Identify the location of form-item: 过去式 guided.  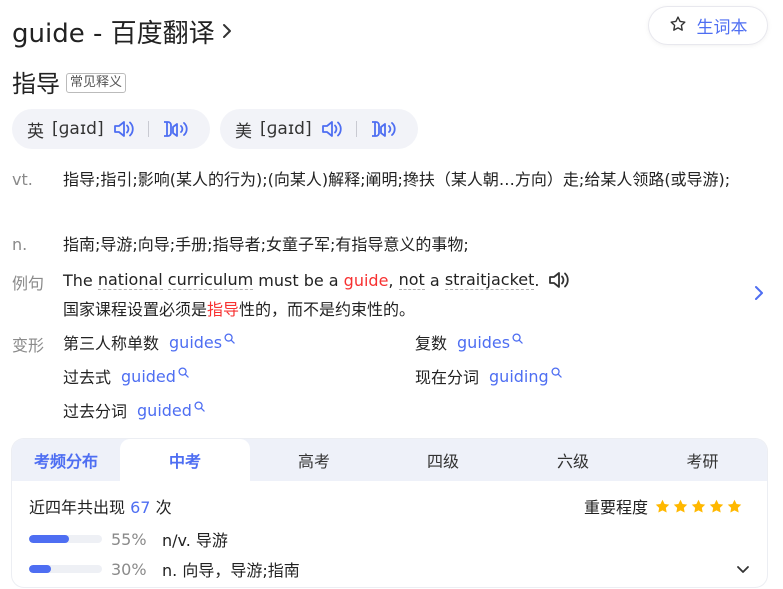
(126, 376).